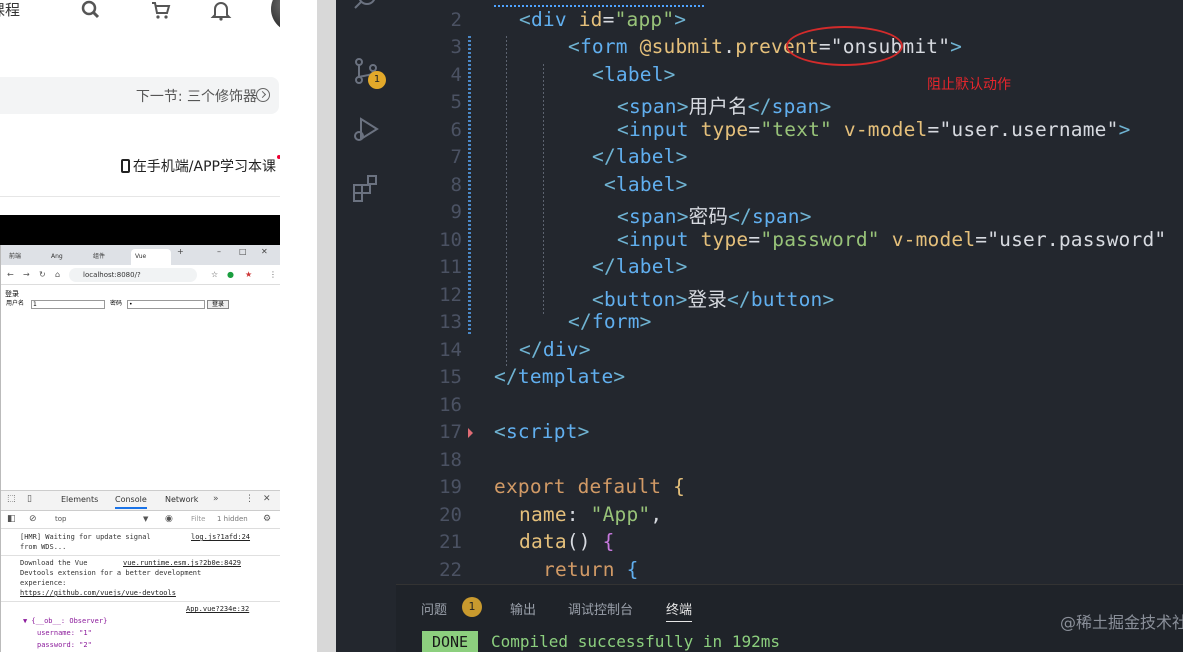  What do you see at coordinates (11, 499) in the screenshot?
I see `inspect-icon: ⬚` at bounding box center [11, 499].